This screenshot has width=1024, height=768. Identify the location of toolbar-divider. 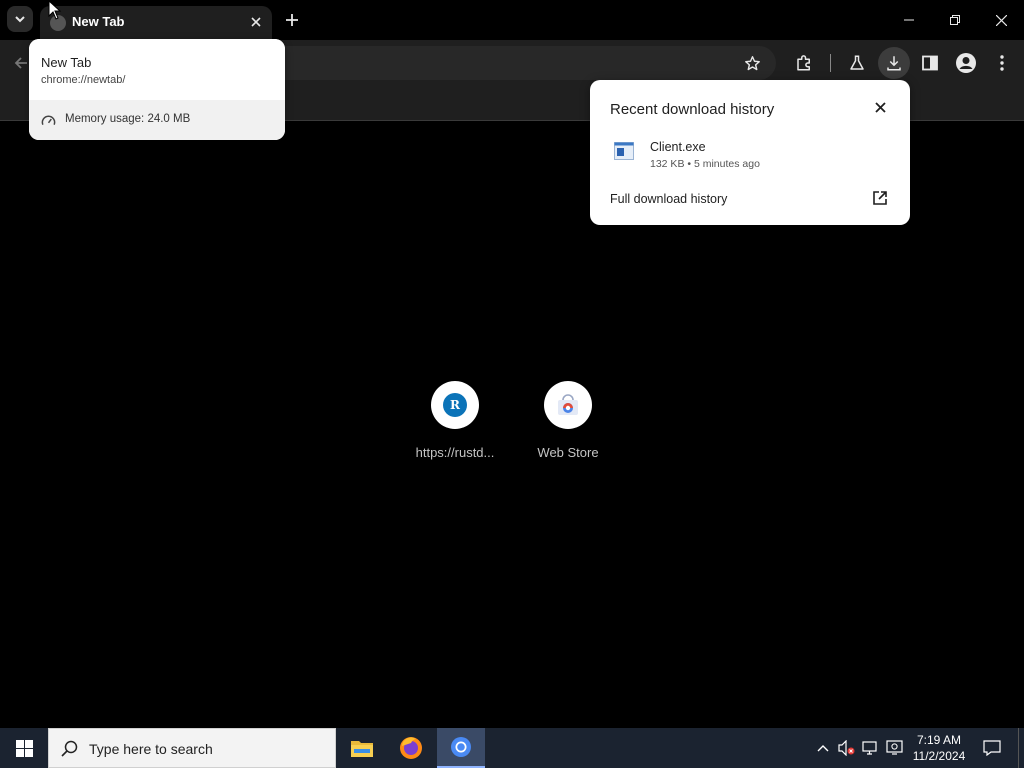
(830, 63).